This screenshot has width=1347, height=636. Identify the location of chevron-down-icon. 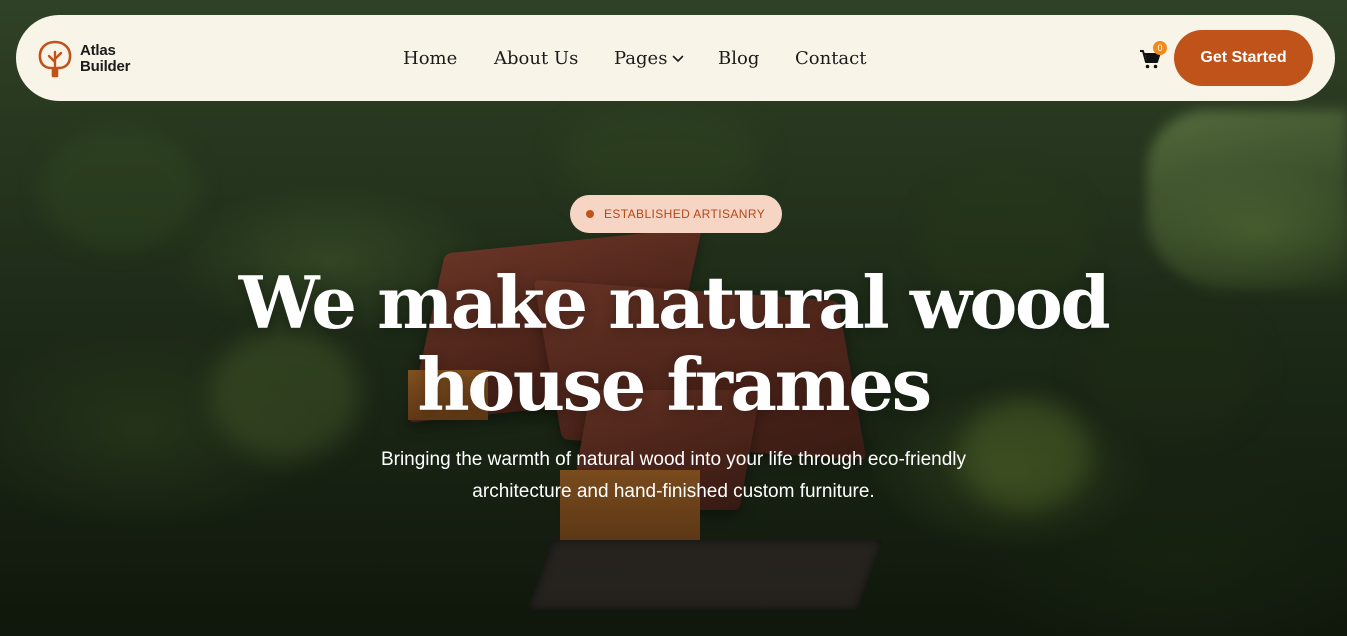
(678, 58).